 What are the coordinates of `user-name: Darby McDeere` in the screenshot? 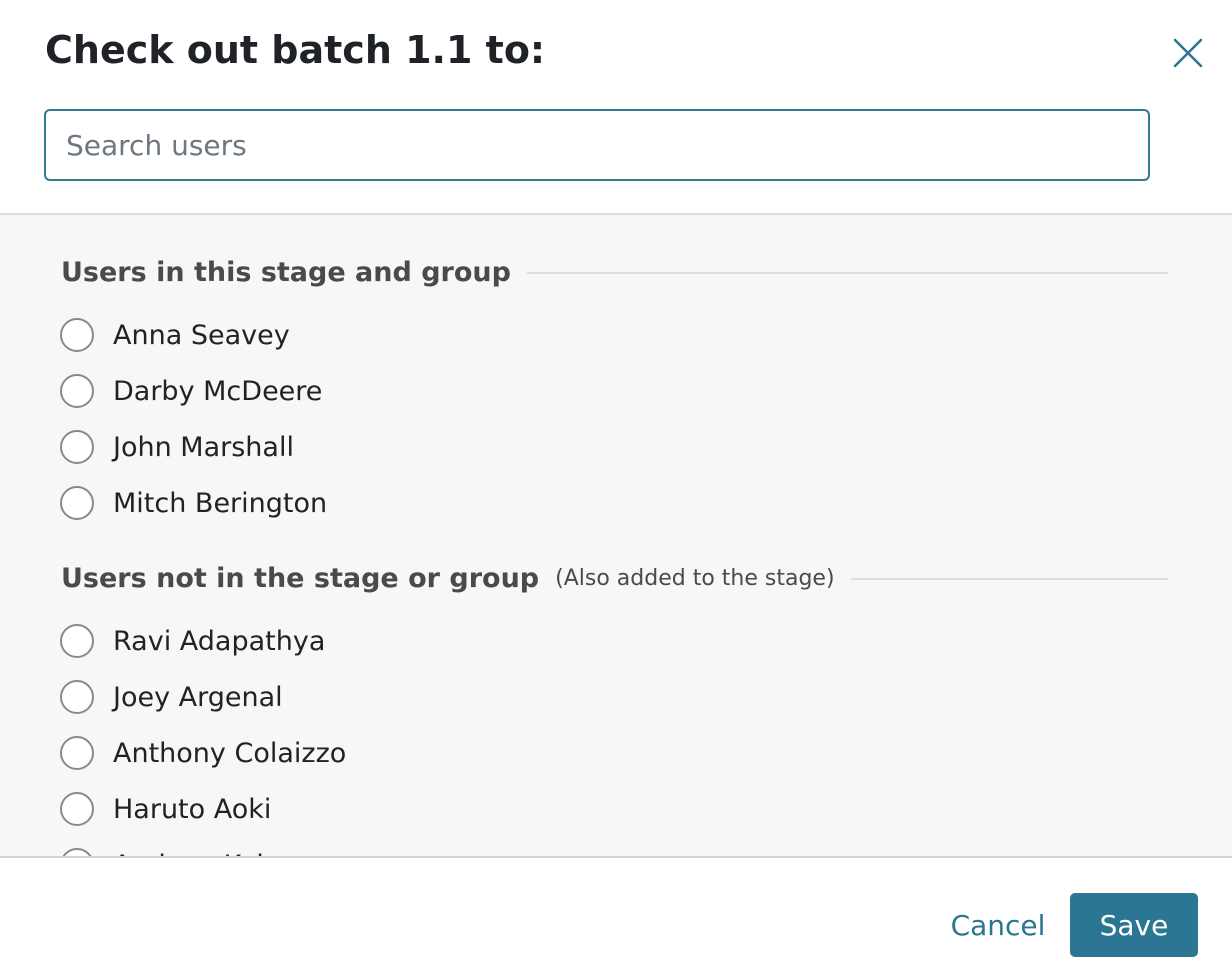 It's located at (218, 391).